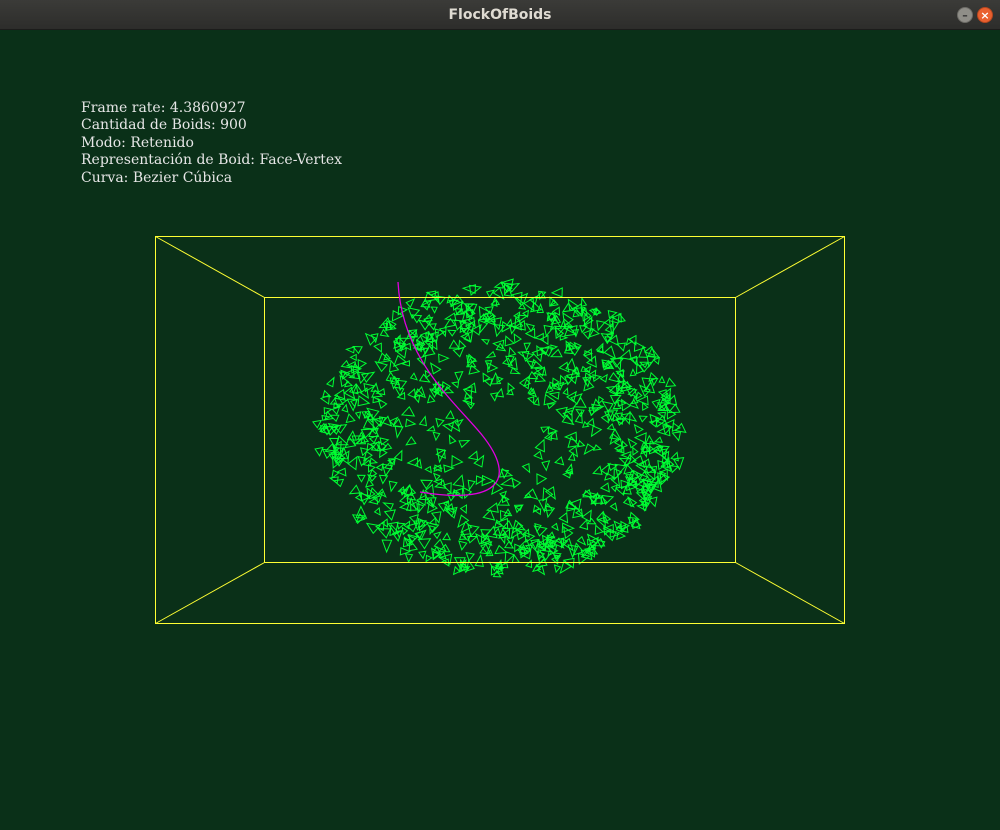 The height and width of the screenshot is (830, 1000). What do you see at coordinates (985, 15) in the screenshot?
I see `close-button: ×` at bounding box center [985, 15].